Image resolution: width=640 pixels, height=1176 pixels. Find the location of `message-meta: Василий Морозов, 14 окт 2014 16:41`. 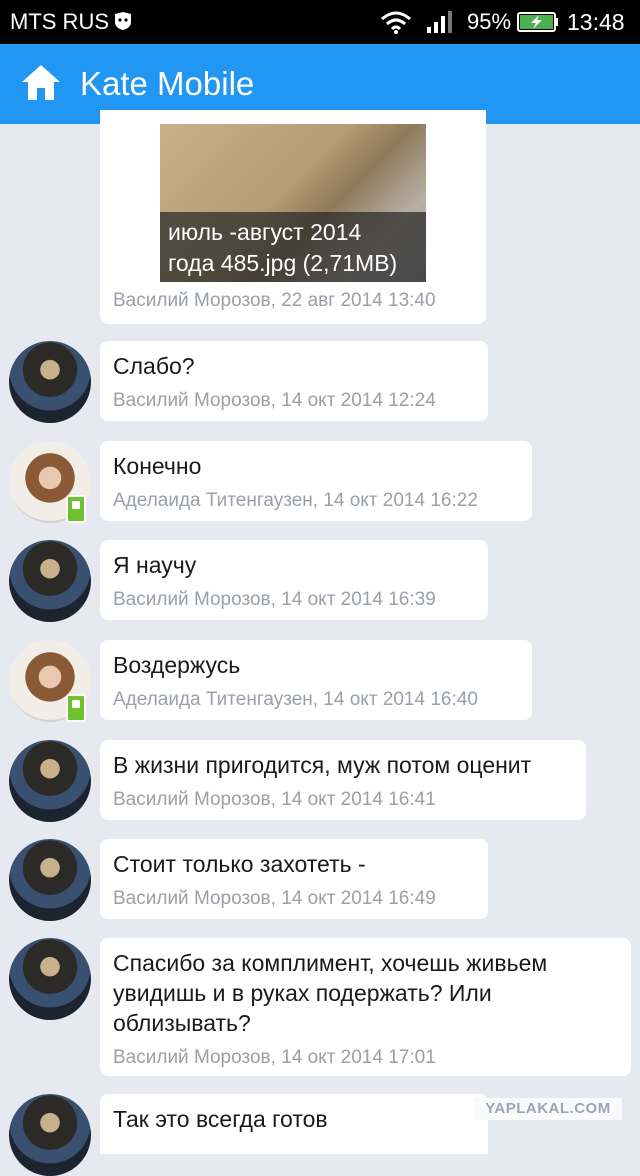

message-meta: Василий Морозов, 14 окт 2014 16:41 is located at coordinates (274, 799).